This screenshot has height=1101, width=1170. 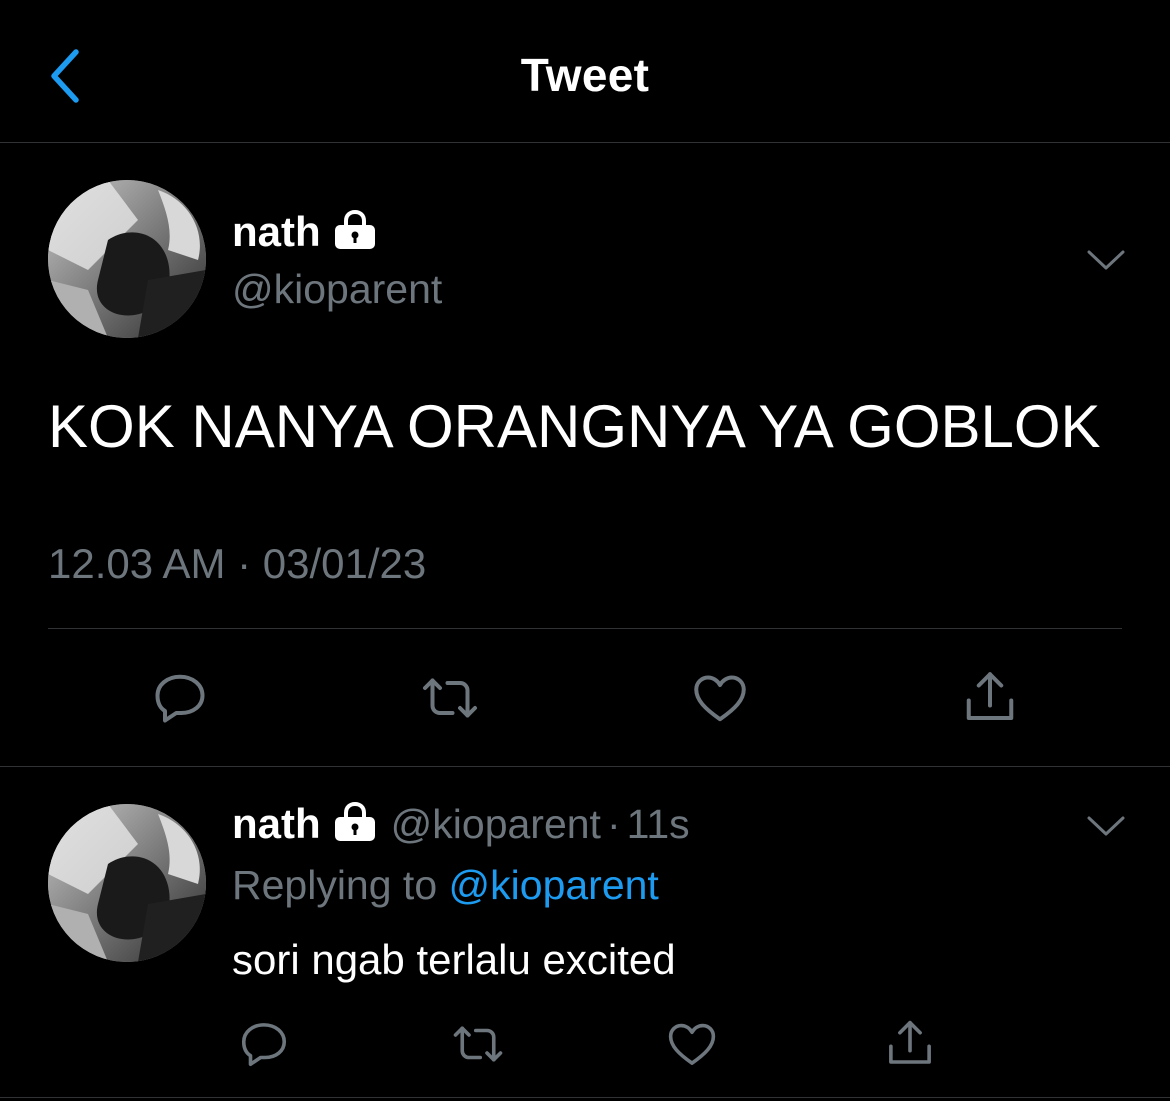 I want to click on replying-to-label: Replying to, so click(x=335, y=885).